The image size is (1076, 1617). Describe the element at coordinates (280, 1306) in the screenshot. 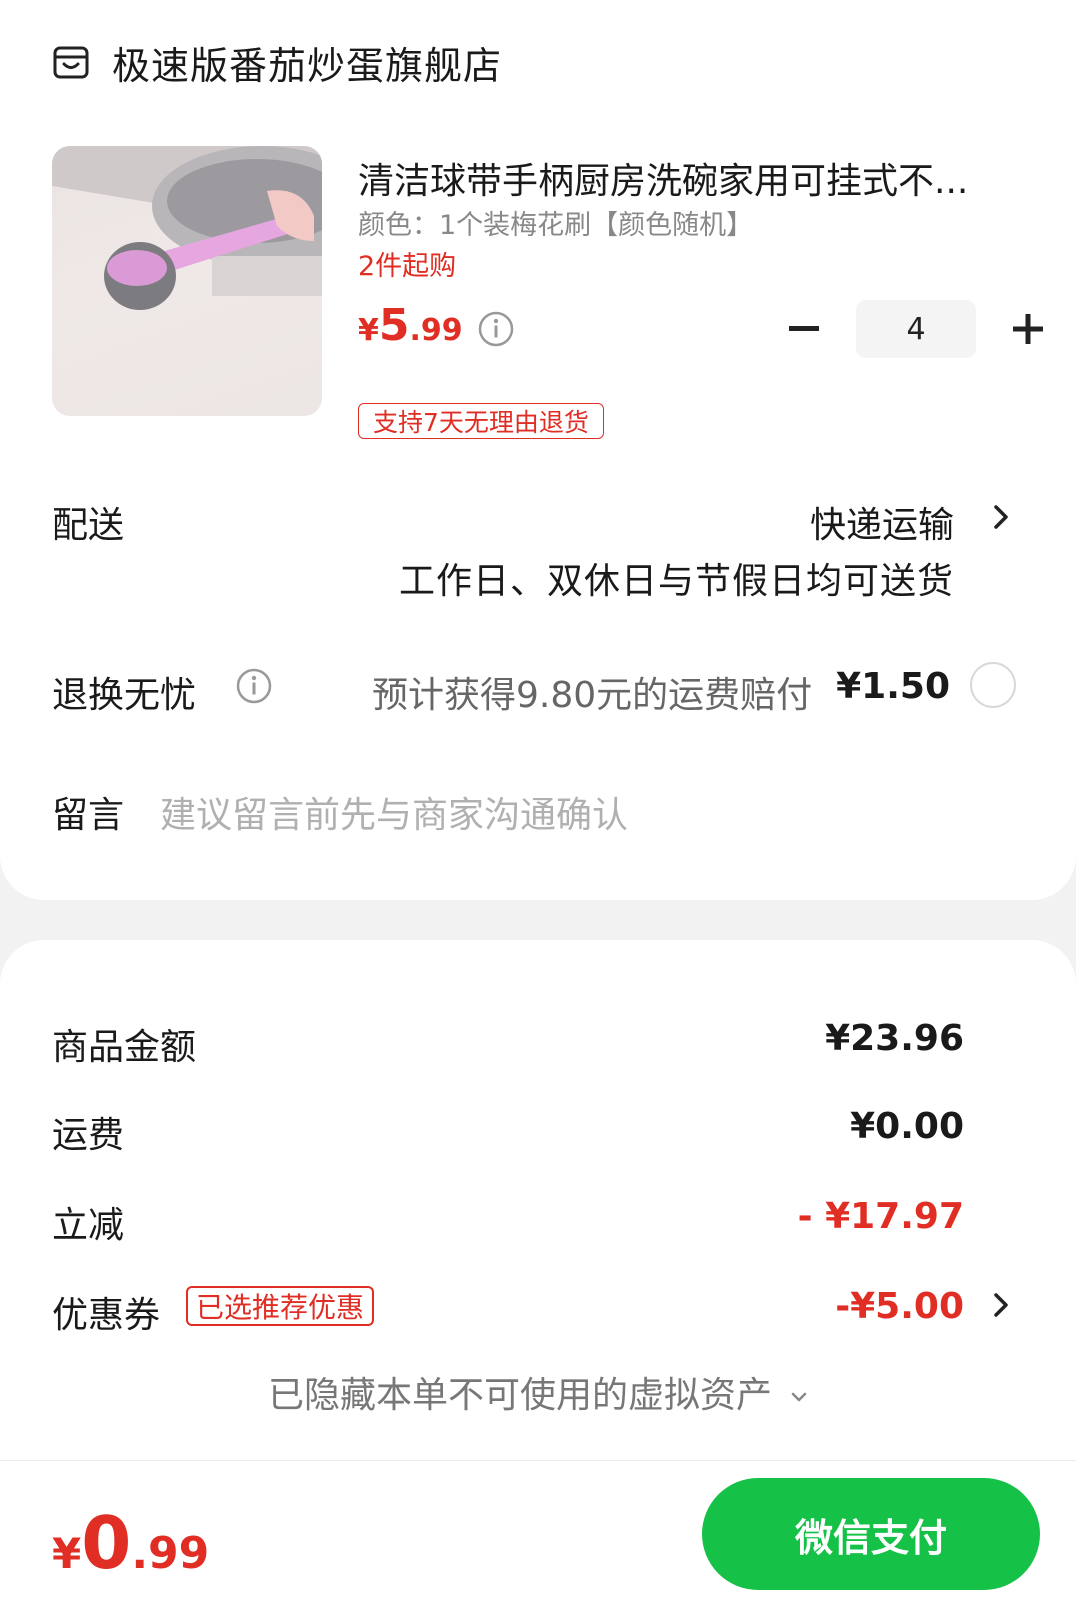

I see `coupon-selected-badge: 已选推荐优惠` at that location.